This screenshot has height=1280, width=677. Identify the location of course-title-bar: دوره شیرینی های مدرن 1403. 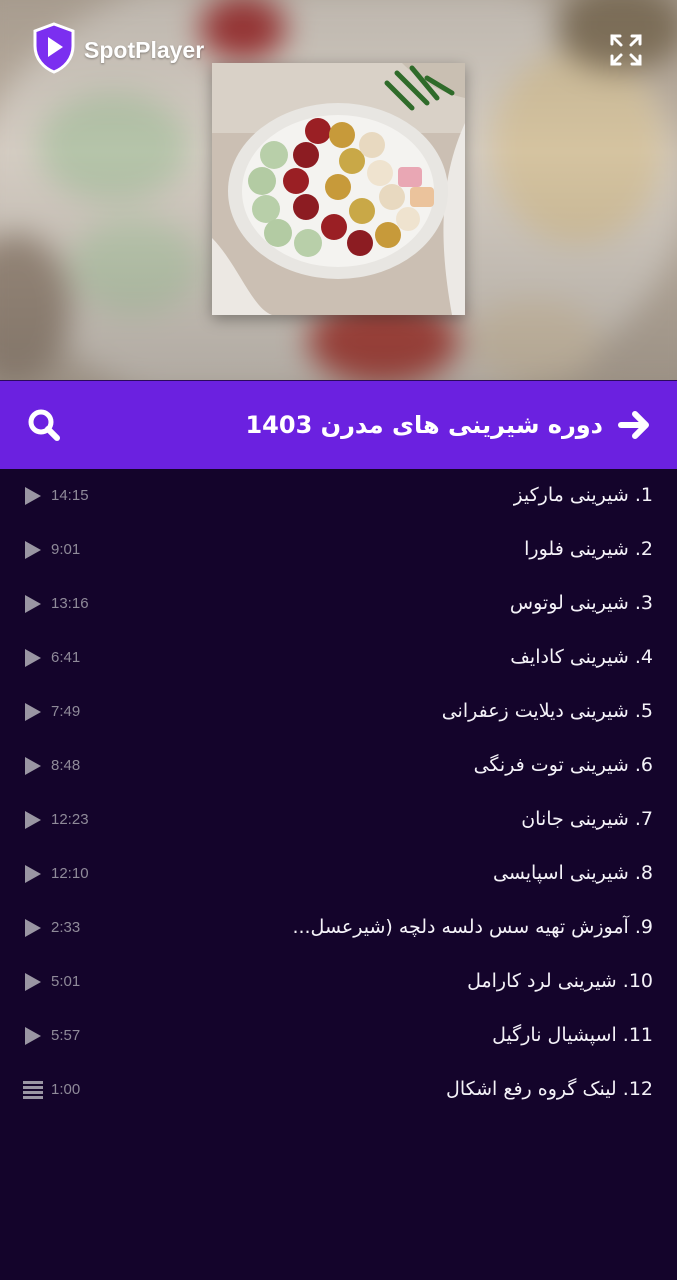
(338, 424).